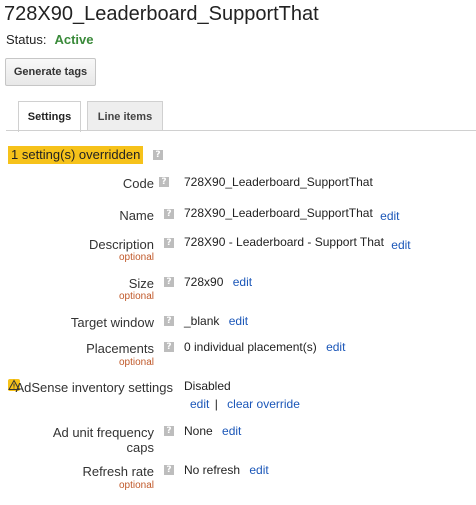 The width and height of the screenshot is (476, 505). Describe the element at coordinates (136, 215) in the screenshot. I see `name-label: Name` at that location.